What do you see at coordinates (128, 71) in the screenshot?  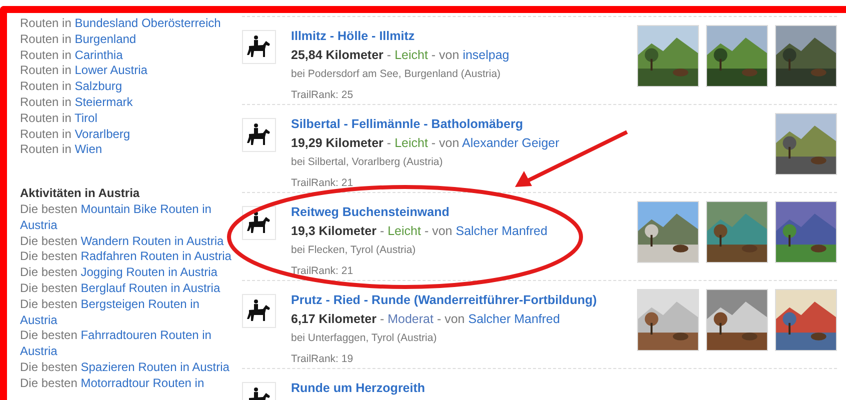 I see `route-category-link: Routen in Lower Austria` at bounding box center [128, 71].